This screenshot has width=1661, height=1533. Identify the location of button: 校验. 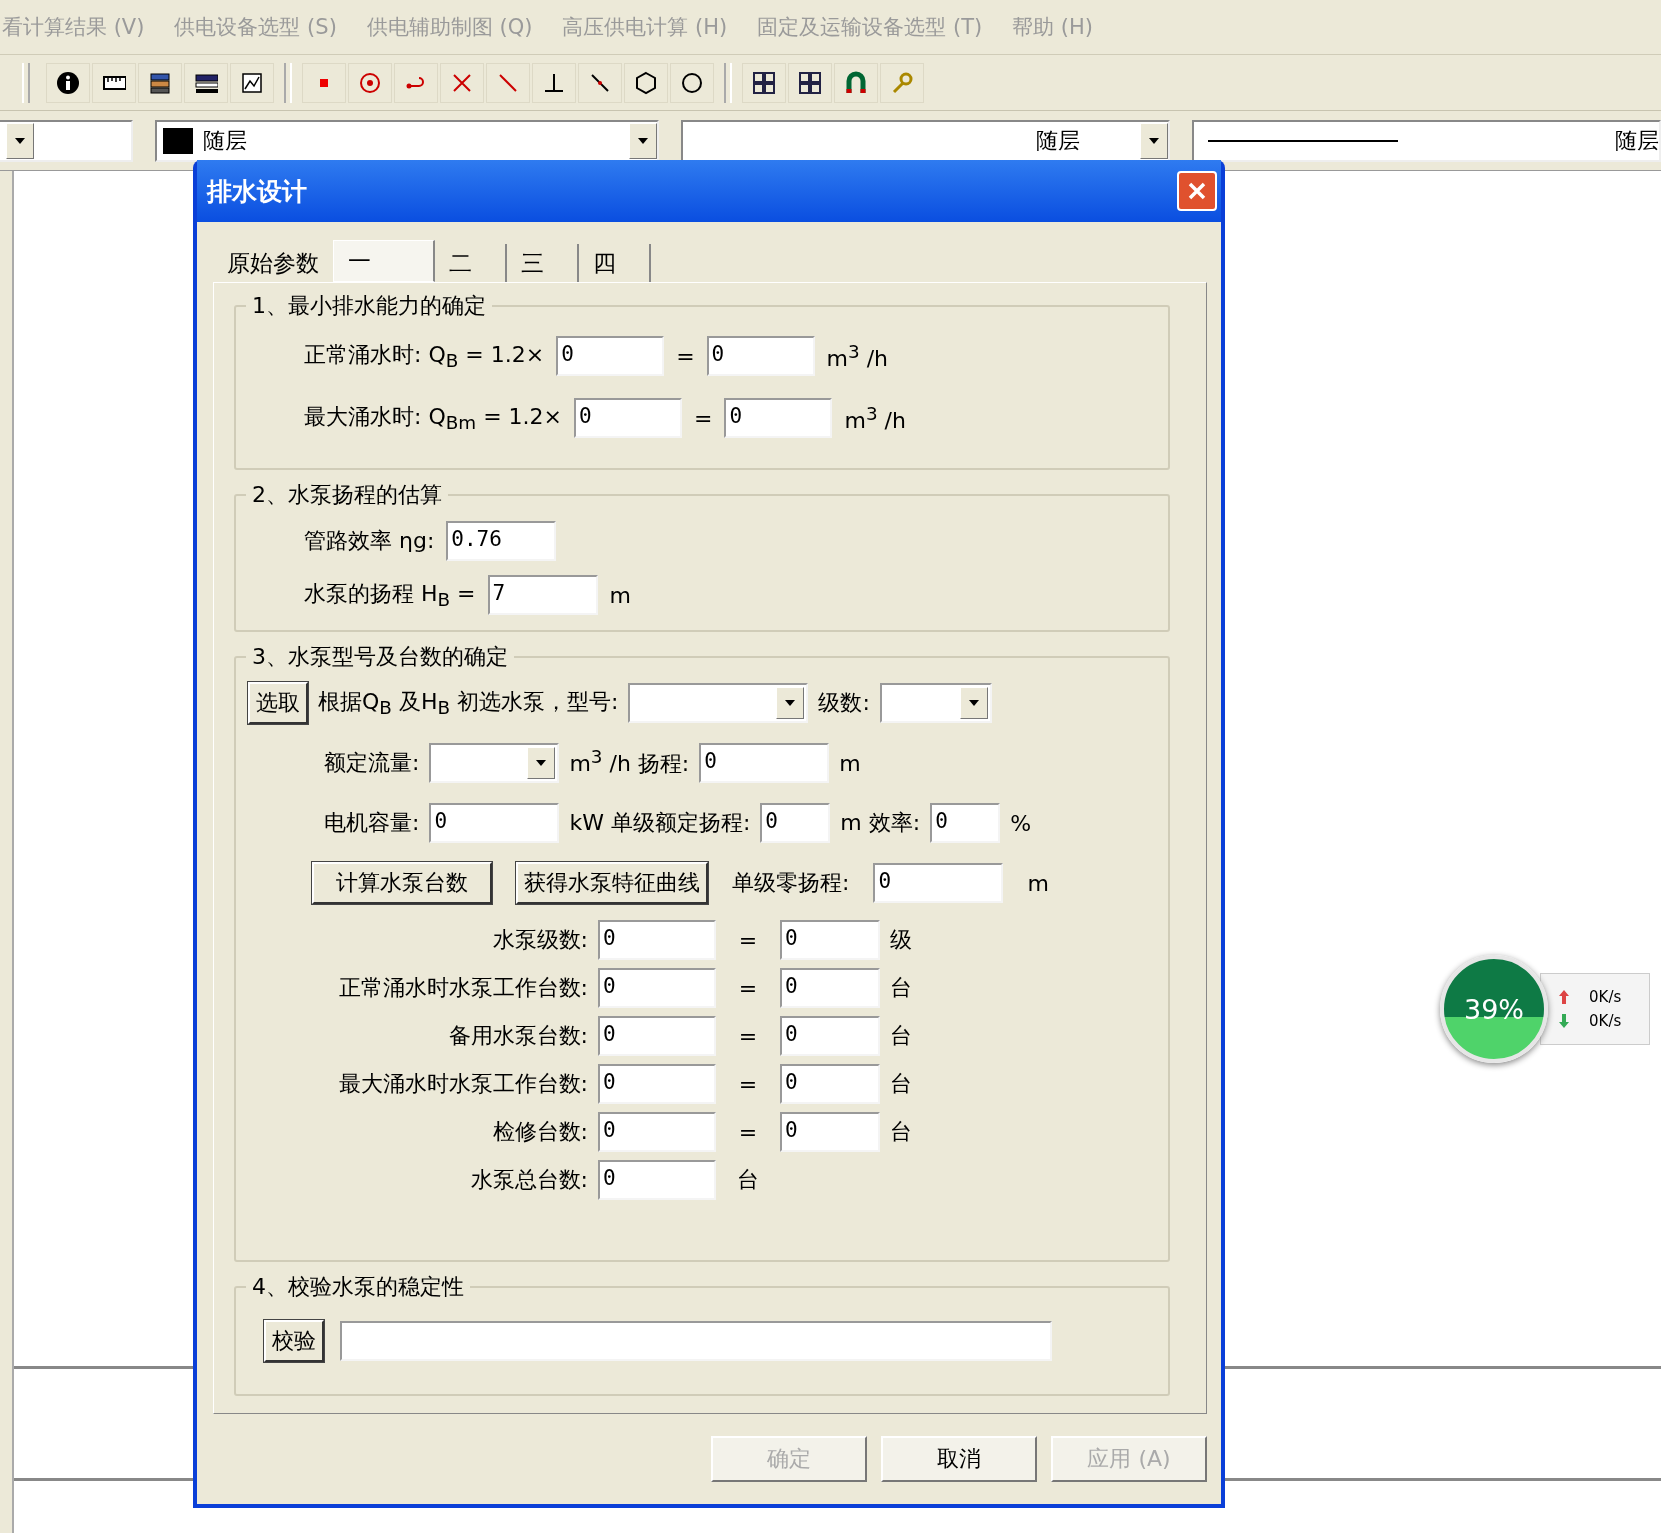
(294, 1341).